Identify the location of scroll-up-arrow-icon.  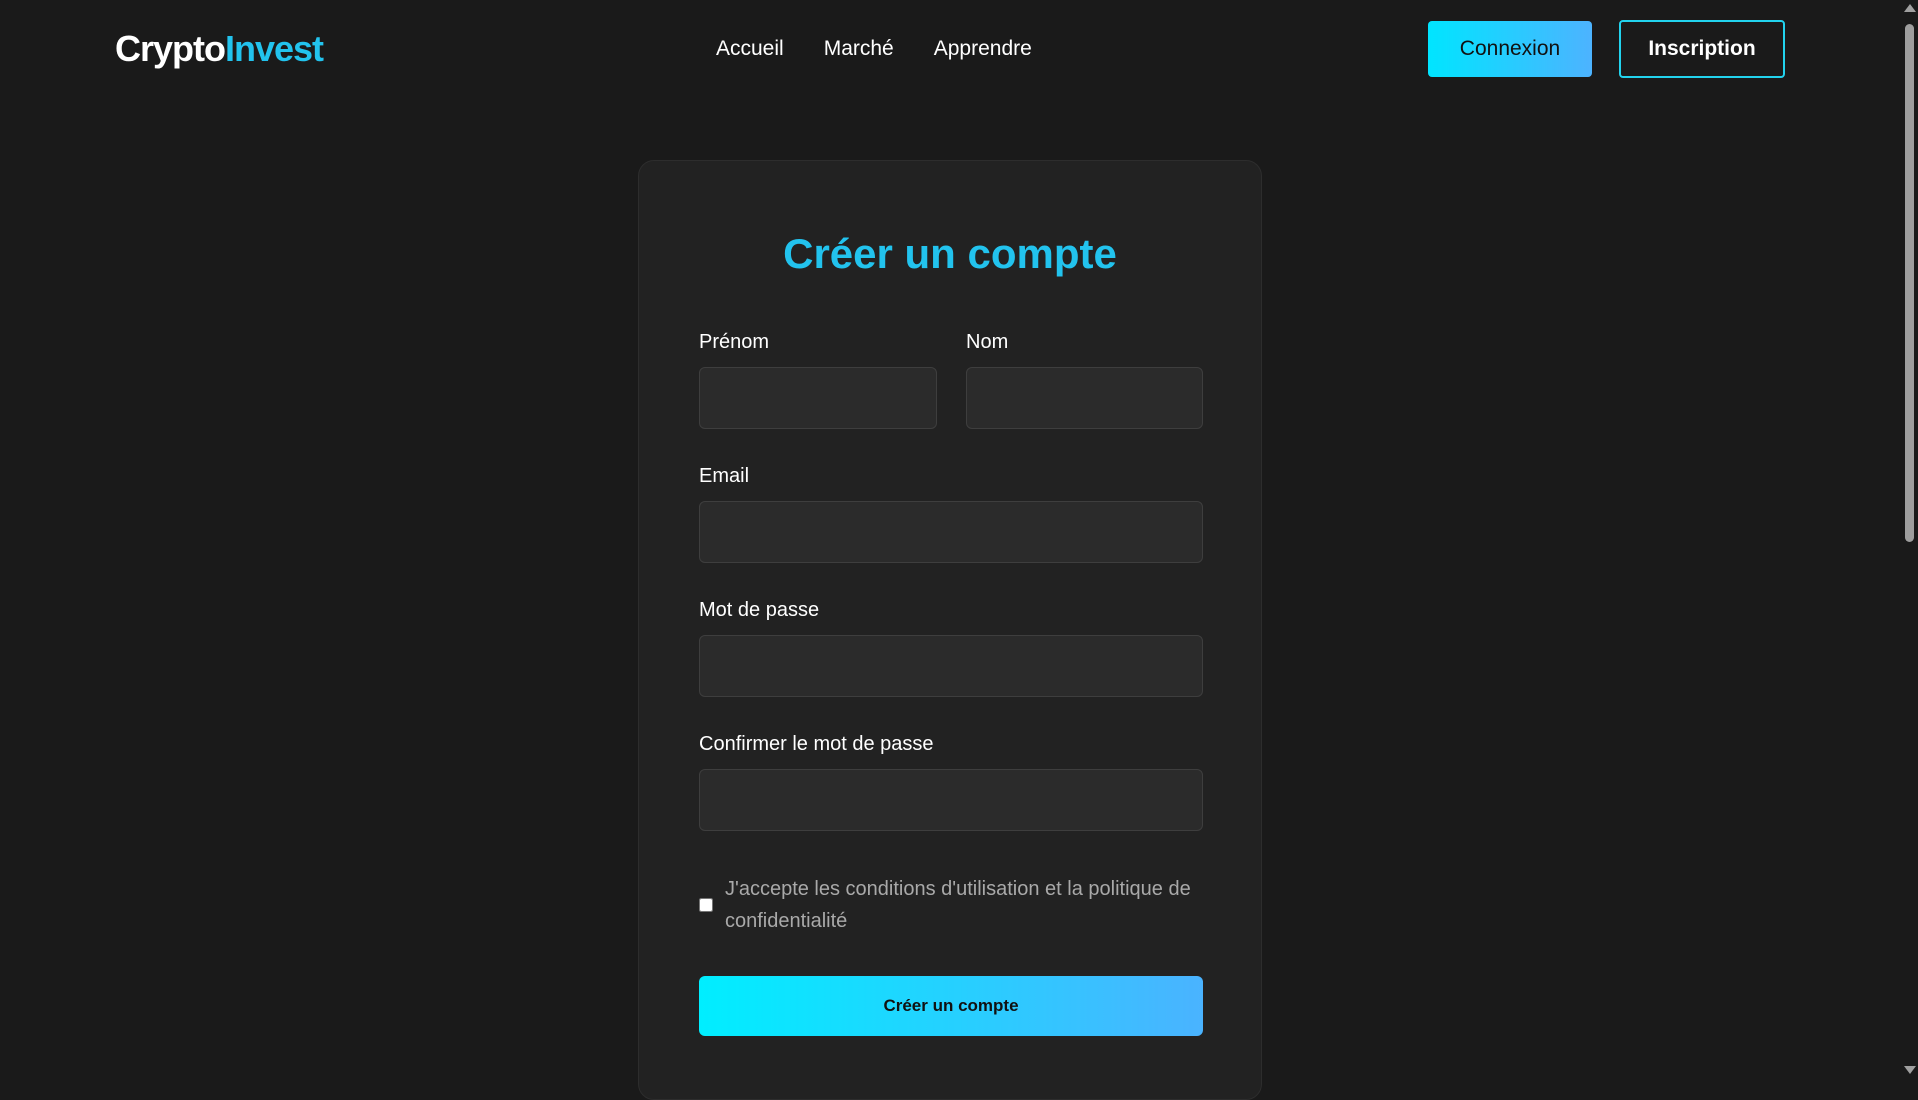
(1910, 8).